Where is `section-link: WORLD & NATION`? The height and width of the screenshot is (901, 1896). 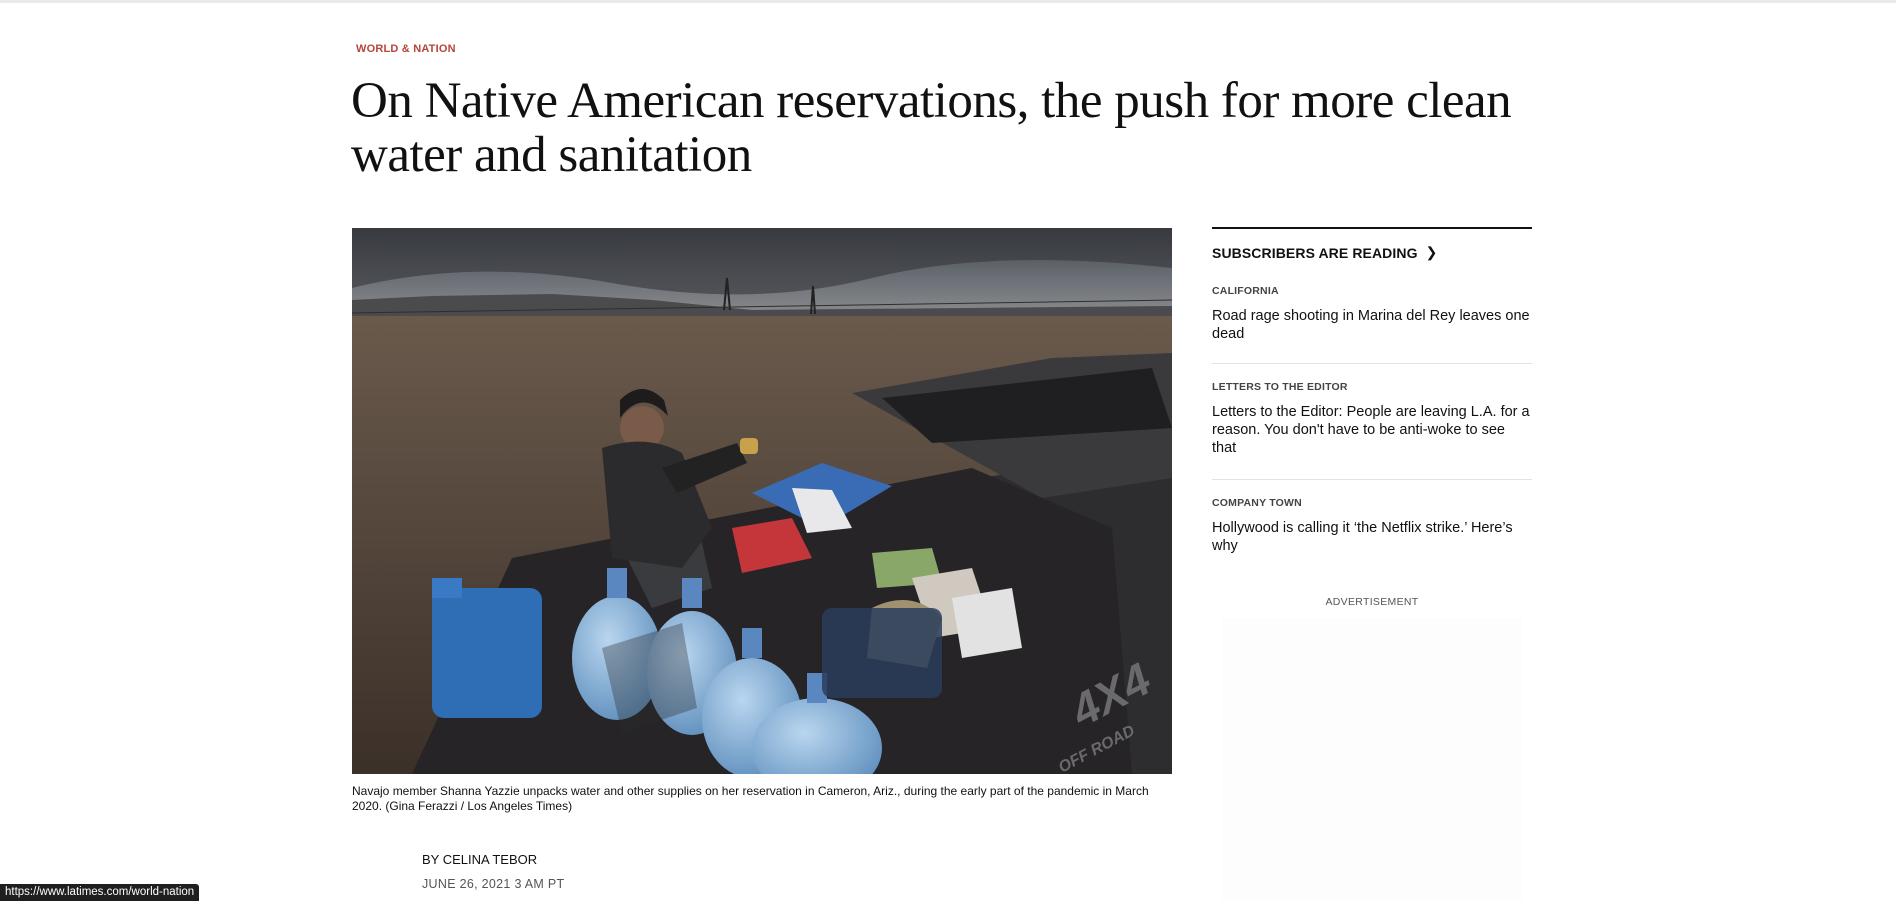
section-link: WORLD & NATION is located at coordinates (406, 49).